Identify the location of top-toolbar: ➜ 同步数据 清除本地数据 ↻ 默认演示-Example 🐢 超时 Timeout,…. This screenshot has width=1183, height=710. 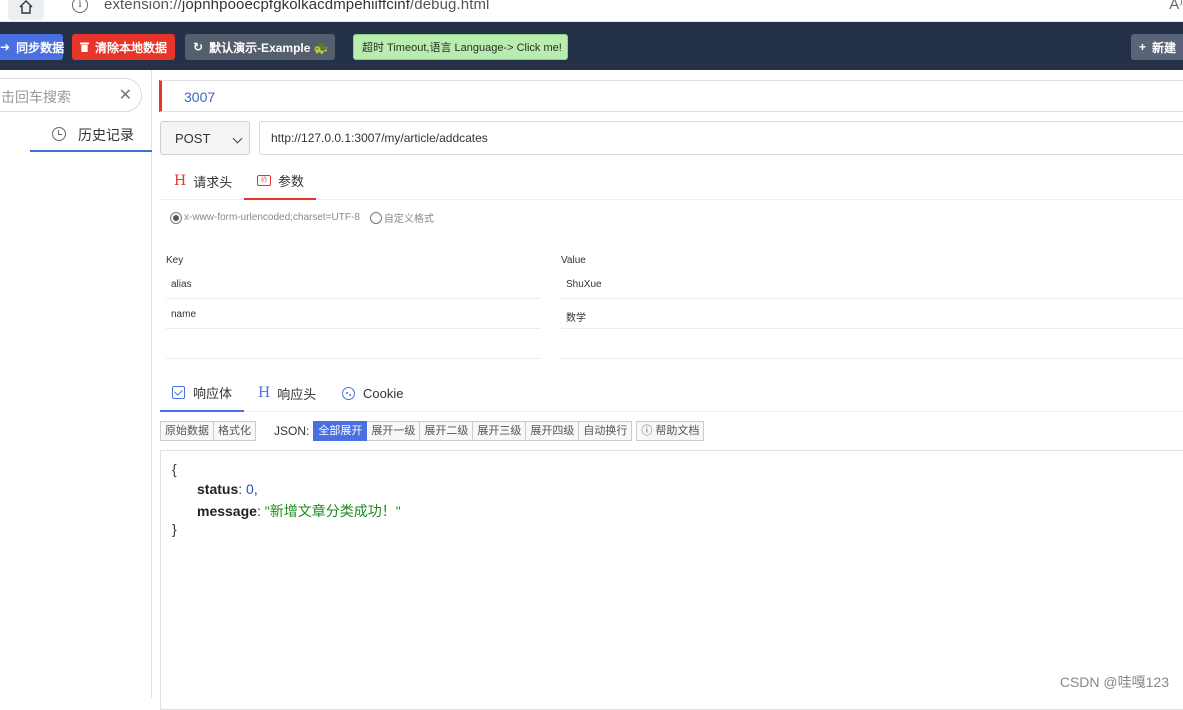
(591, 46).